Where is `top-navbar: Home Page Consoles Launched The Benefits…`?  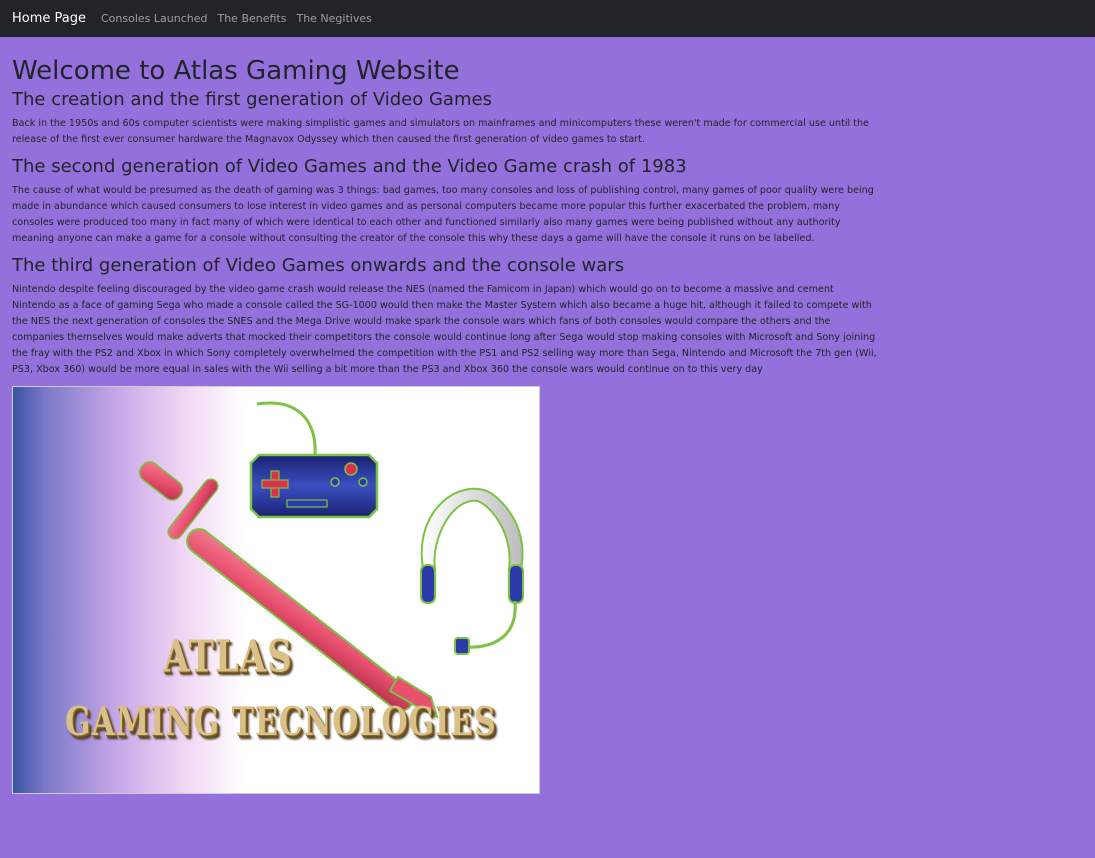 top-navbar: Home Page Consoles Launched The Benefits… is located at coordinates (547, 18).